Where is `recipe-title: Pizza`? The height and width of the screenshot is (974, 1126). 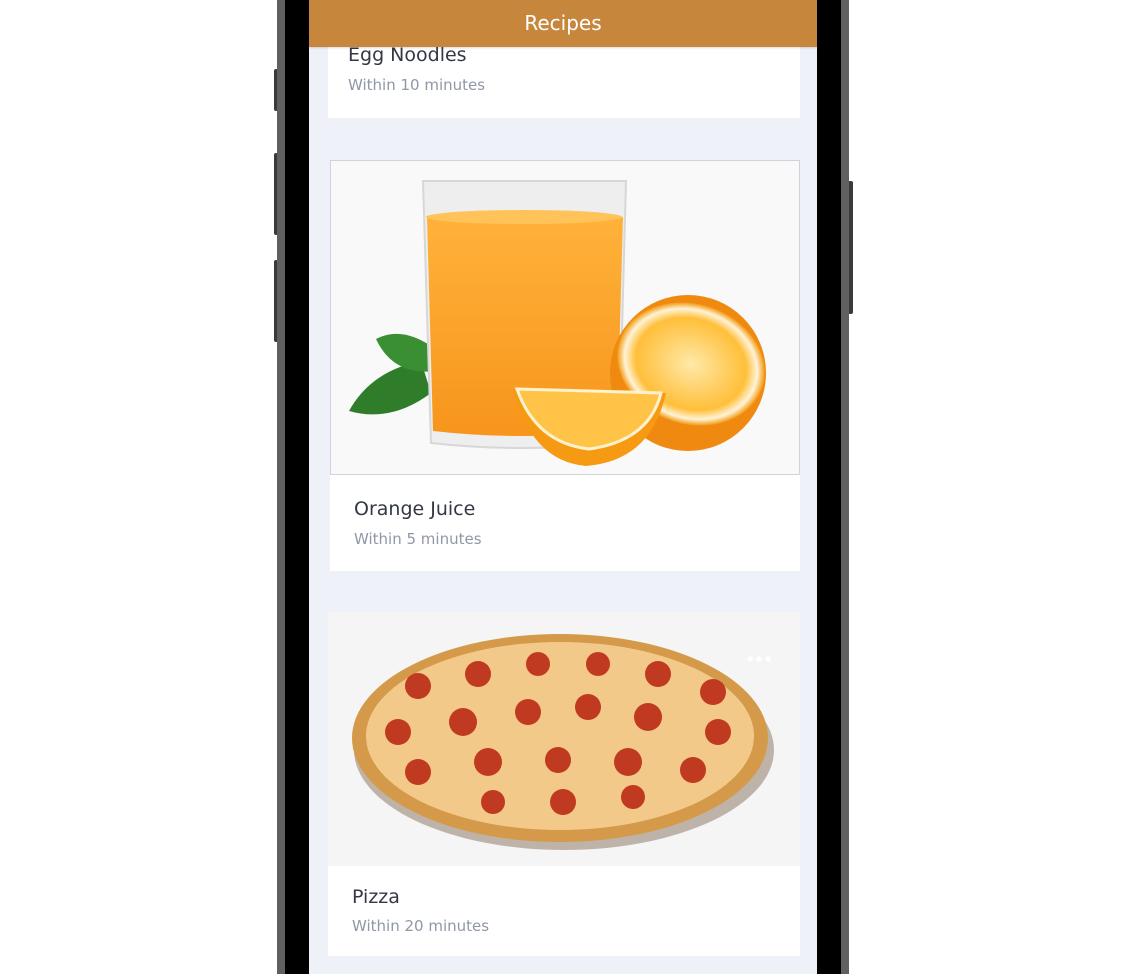 recipe-title: Pizza is located at coordinates (376, 897).